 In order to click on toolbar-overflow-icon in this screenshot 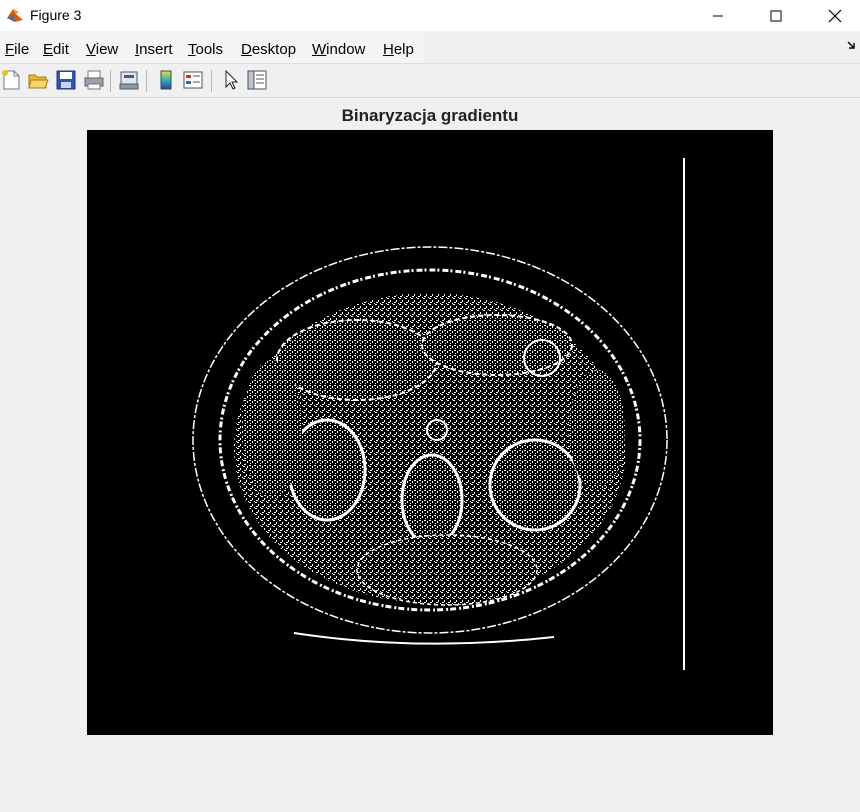, I will do `click(852, 45)`.